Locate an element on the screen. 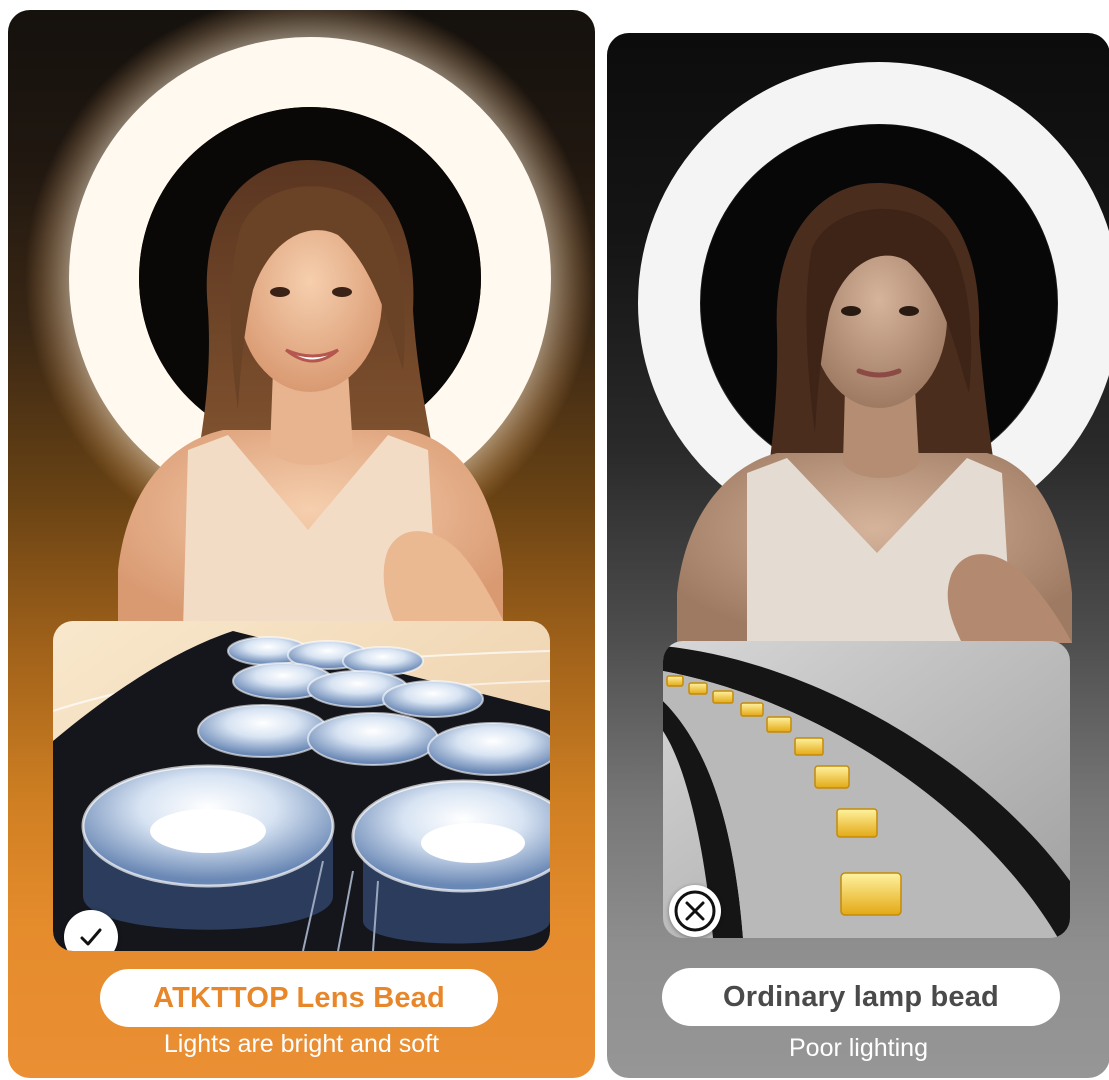  panel-subtitle-right: Poor lighting is located at coordinates (858, 1048).